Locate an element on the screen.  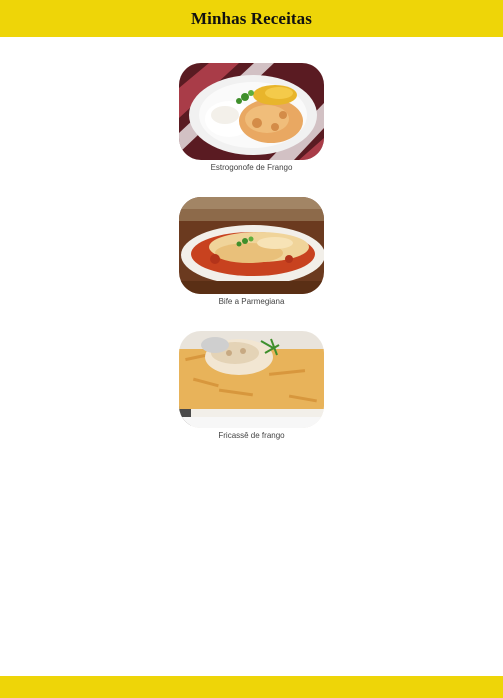
fricasse-dish-icon is located at coordinates (251, 379).